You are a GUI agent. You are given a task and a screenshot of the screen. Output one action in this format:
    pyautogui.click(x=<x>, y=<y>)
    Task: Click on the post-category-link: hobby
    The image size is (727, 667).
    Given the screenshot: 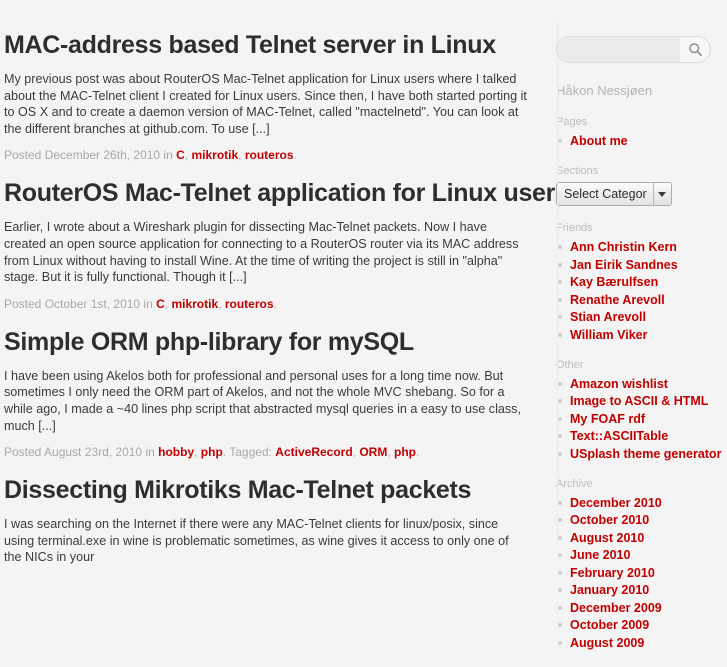 What is the action you would take?
    pyautogui.click(x=176, y=452)
    